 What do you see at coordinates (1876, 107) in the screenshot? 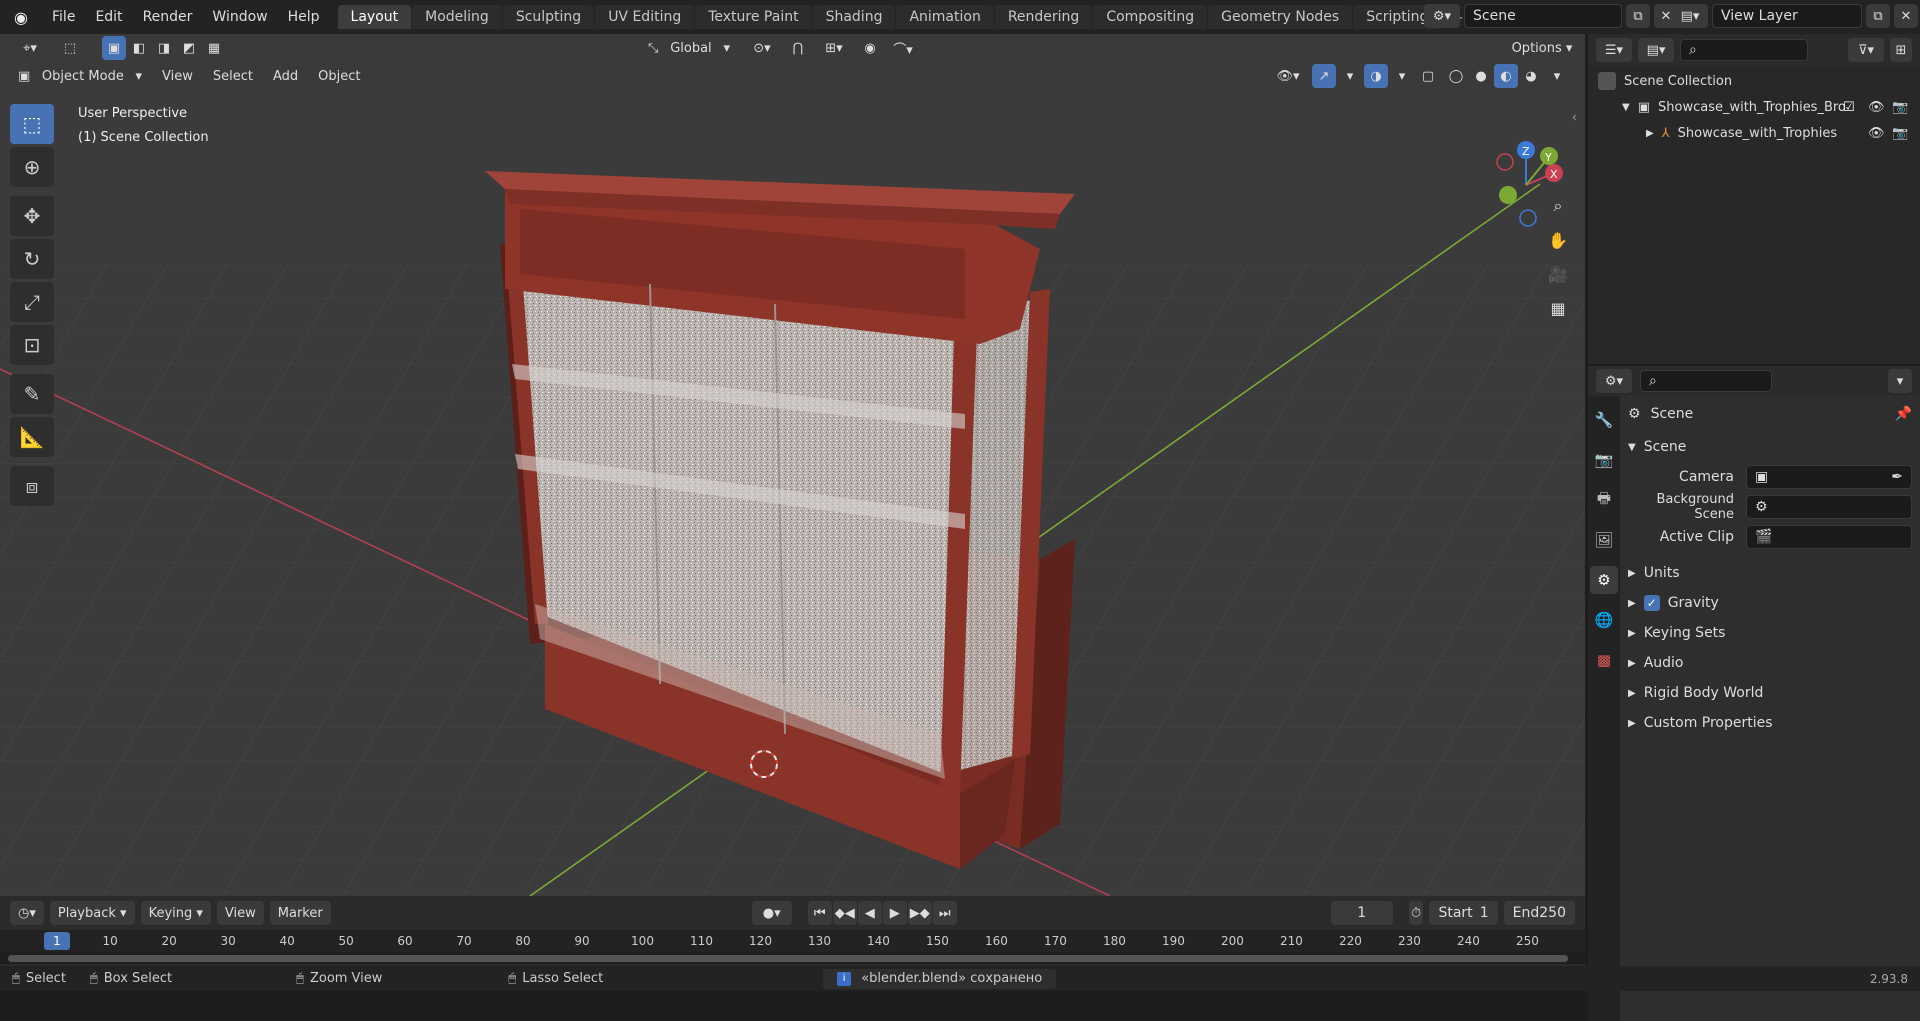
I see `hide-eye-icon: 👁` at bounding box center [1876, 107].